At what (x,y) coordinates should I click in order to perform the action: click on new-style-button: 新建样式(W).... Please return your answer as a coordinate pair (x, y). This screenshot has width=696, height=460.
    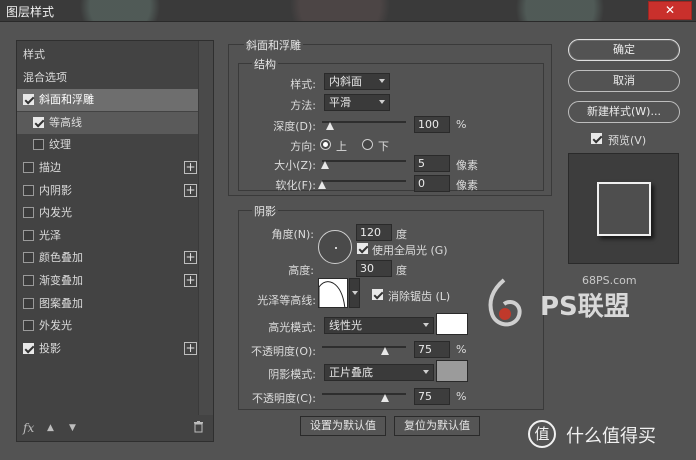
    Looking at the image, I should click on (624, 112).